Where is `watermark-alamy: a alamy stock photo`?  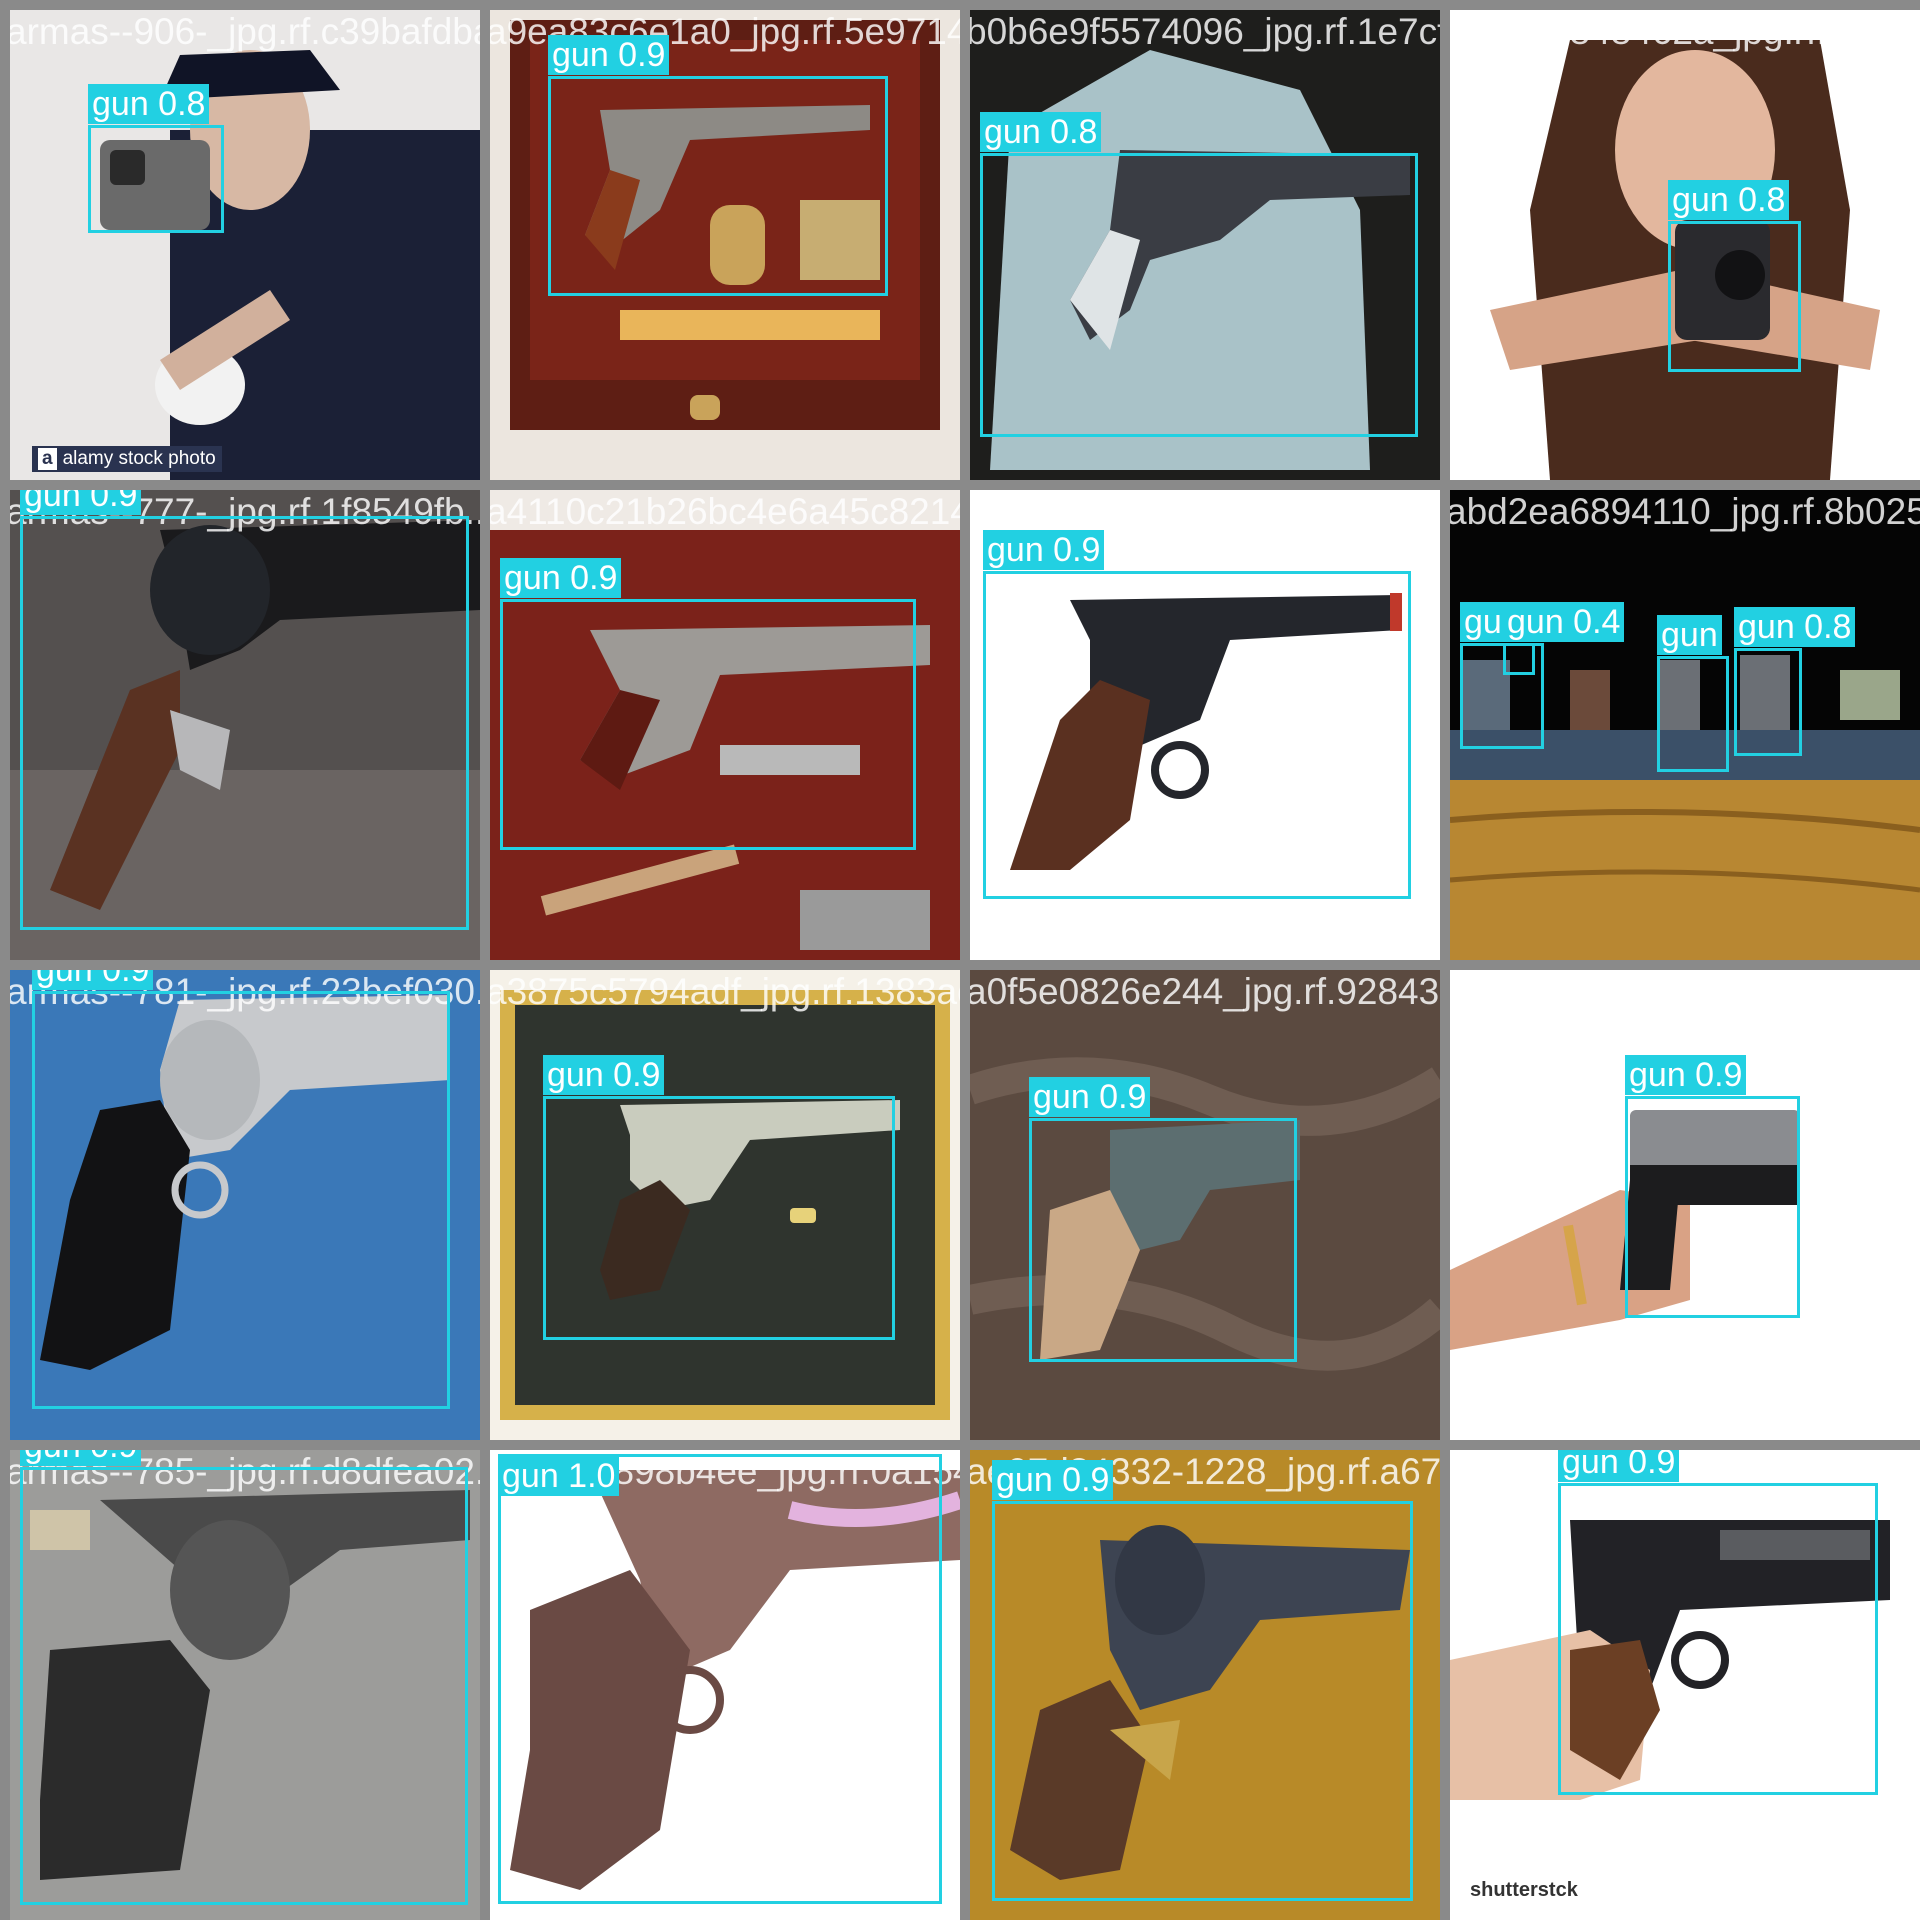
watermark-alamy: a alamy stock photo is located at coordinates (127, 459).